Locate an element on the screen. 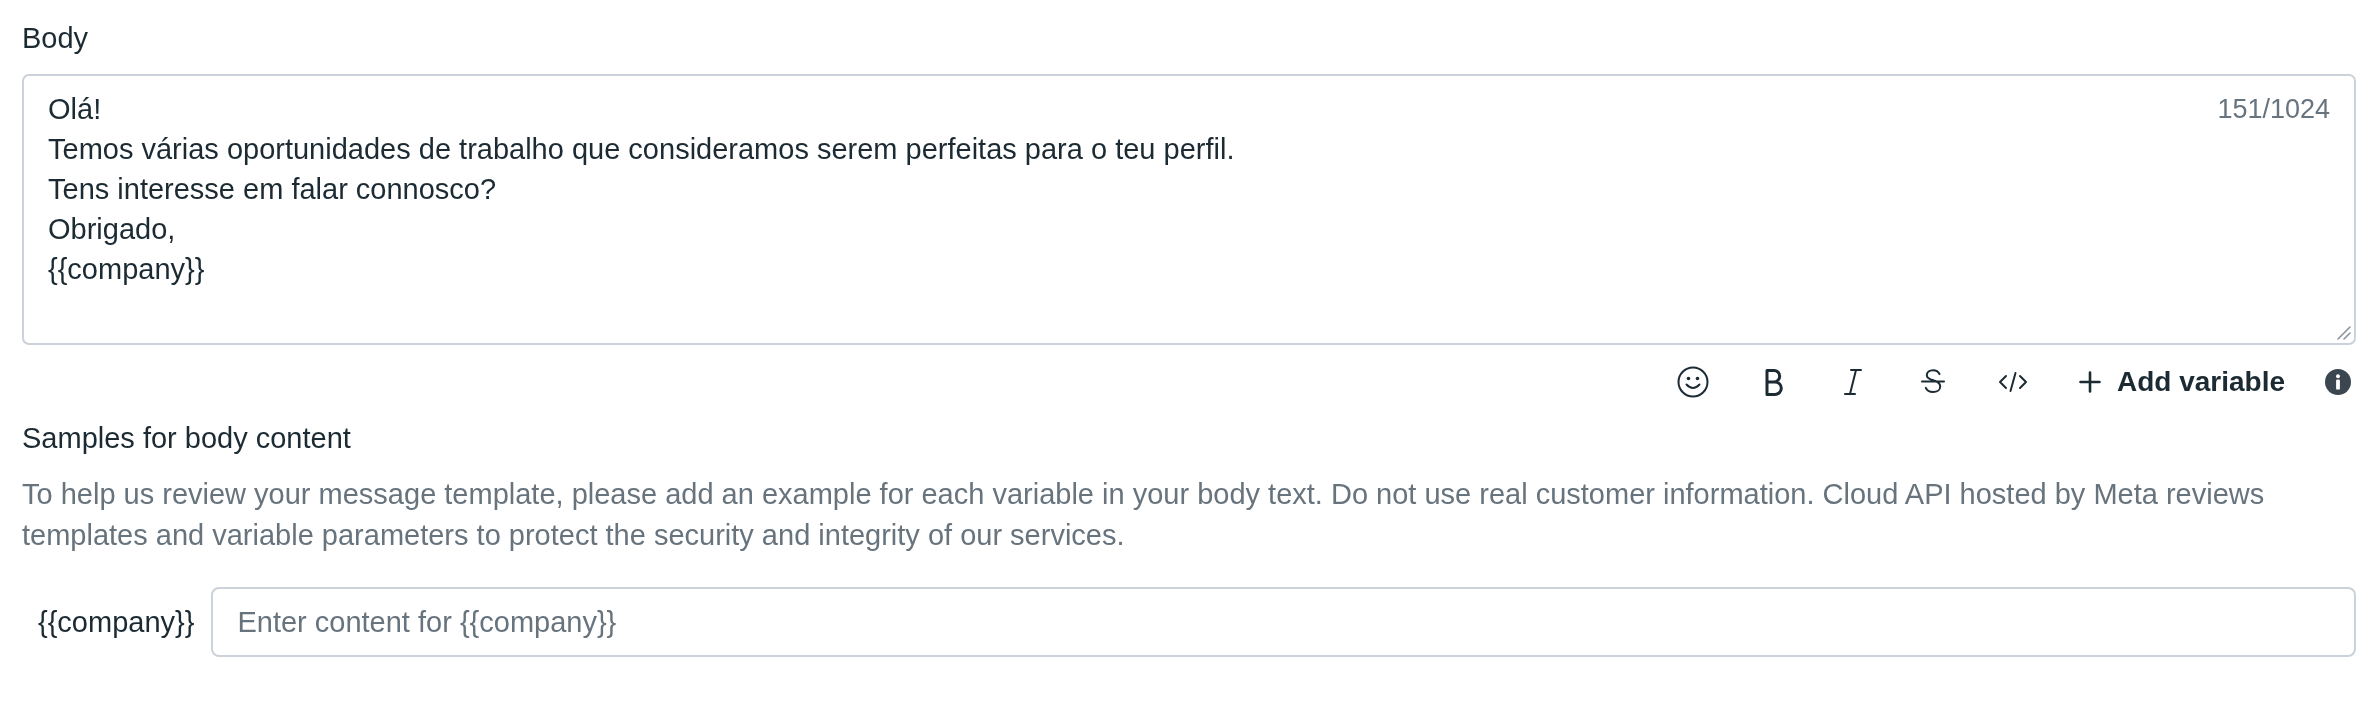 This screenshot has width=2376, height=712. samples-title: Samples for body content is located at coordinates (187, 438).